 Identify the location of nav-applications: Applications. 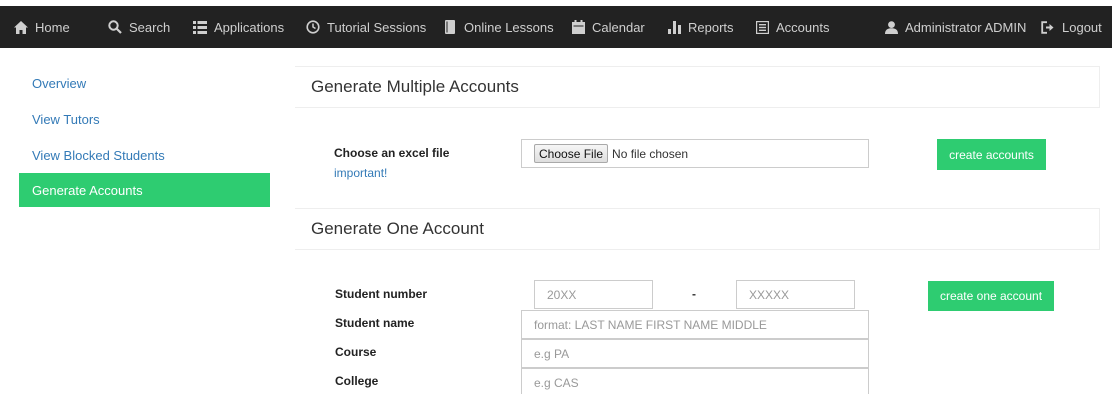
(238, 27).